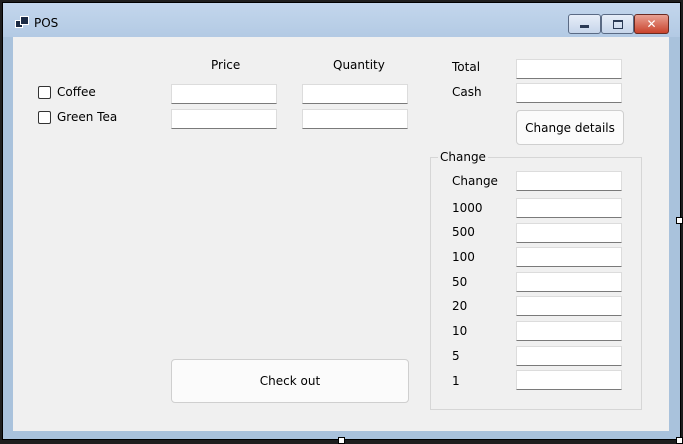 The width and height of the screenshot is (683, 444). What do you see at coordinates (44, 117) in the screenshot?
I see `green-tea-checkbox` at bounding box center [44, 117].